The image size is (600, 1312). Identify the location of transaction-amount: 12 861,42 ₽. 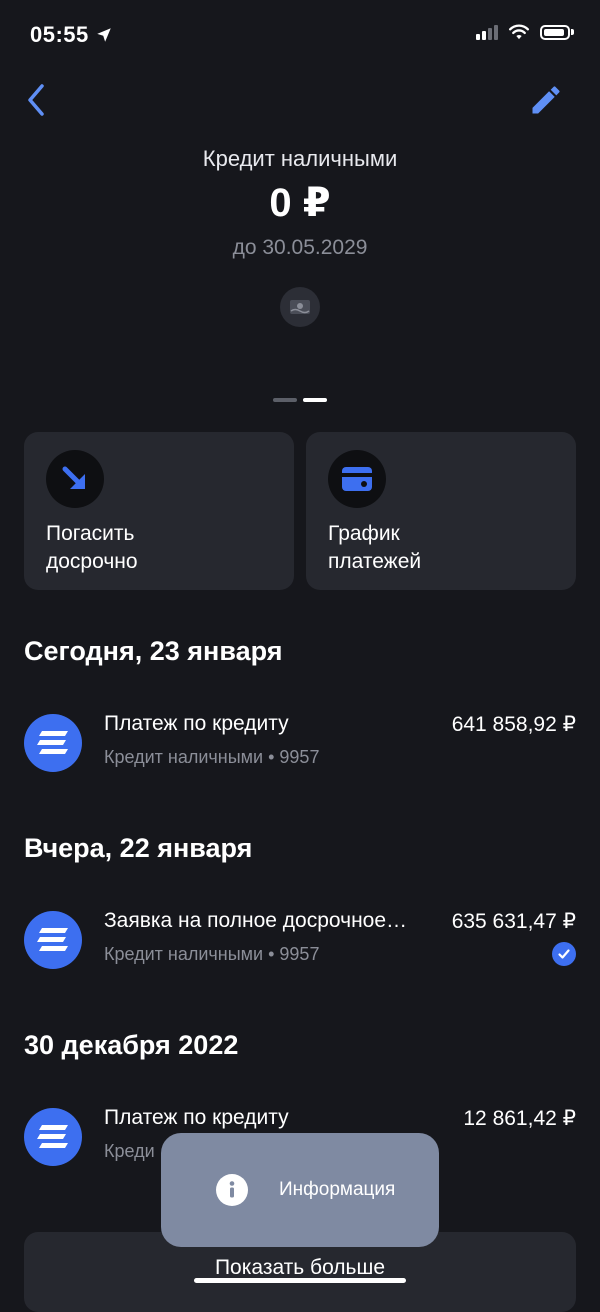
(519, 1118).